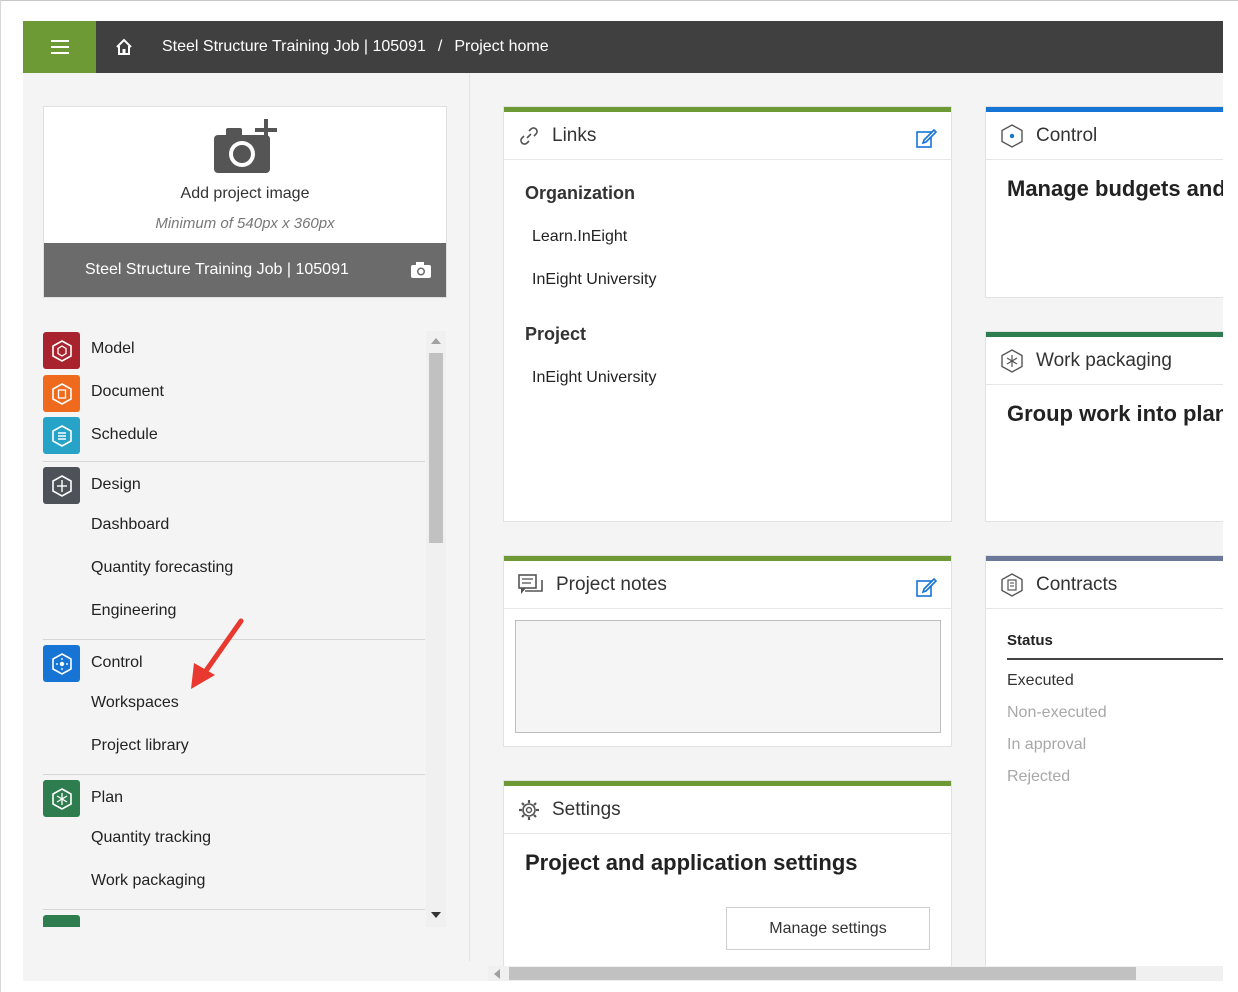  What do you see at coordinates (245, 193) in the screenshot?
I see `add-project-image-label: Add project image` at bounding box center [245, 193].